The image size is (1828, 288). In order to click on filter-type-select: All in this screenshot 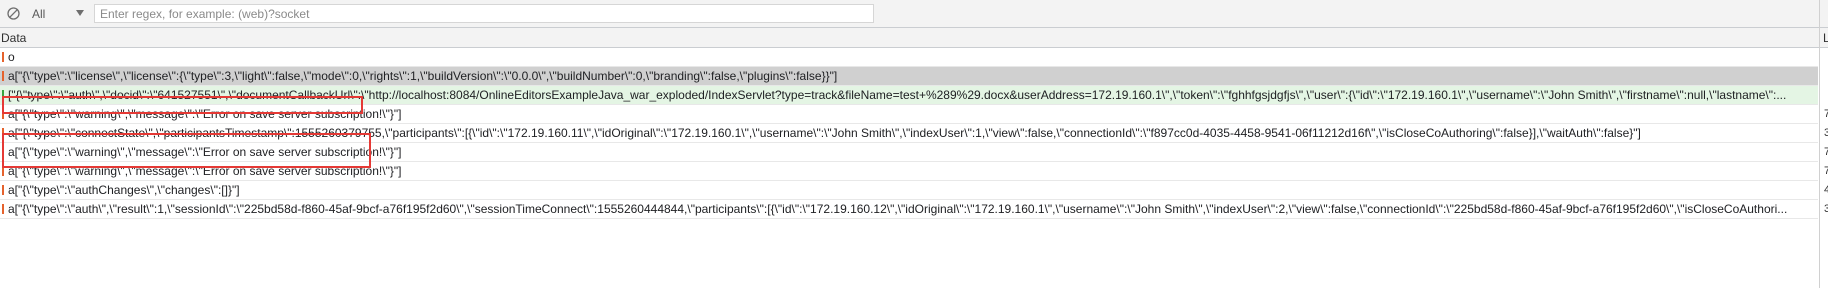, I will do `click(38, 14)`.